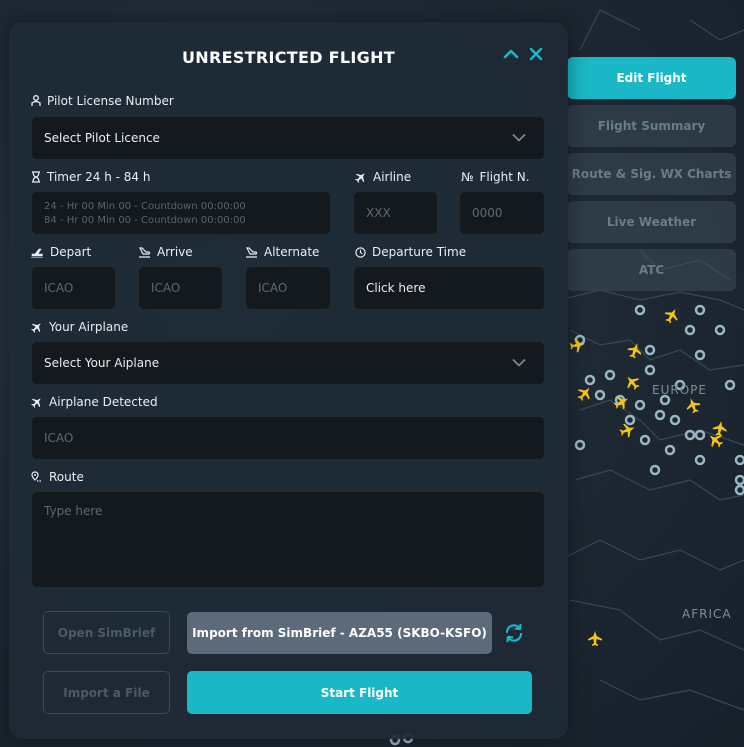  What do you see at coordinates (511, 54) in the screenshot?
I see `chevron-up-icon` at bounding box center [511, 54].